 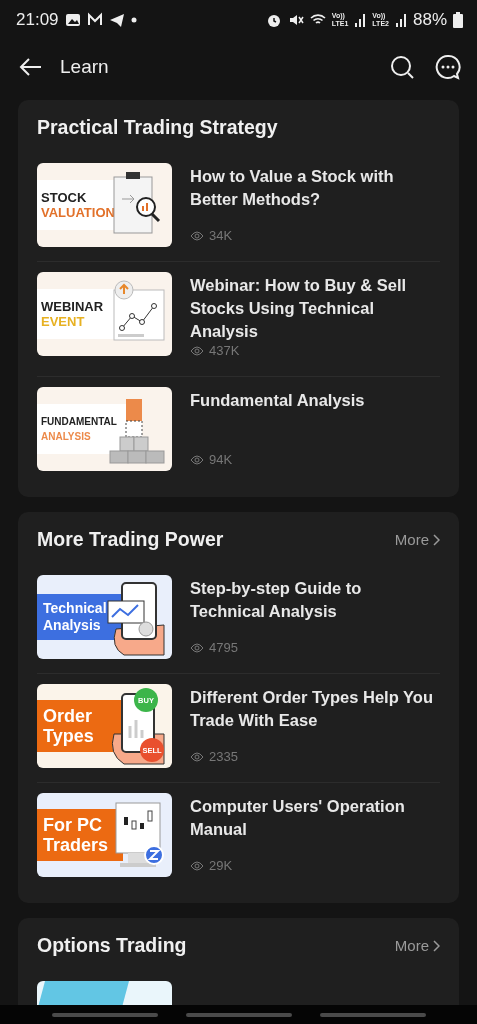 I want to click on battery-percentage: 88%, so click(x=429, y=20).